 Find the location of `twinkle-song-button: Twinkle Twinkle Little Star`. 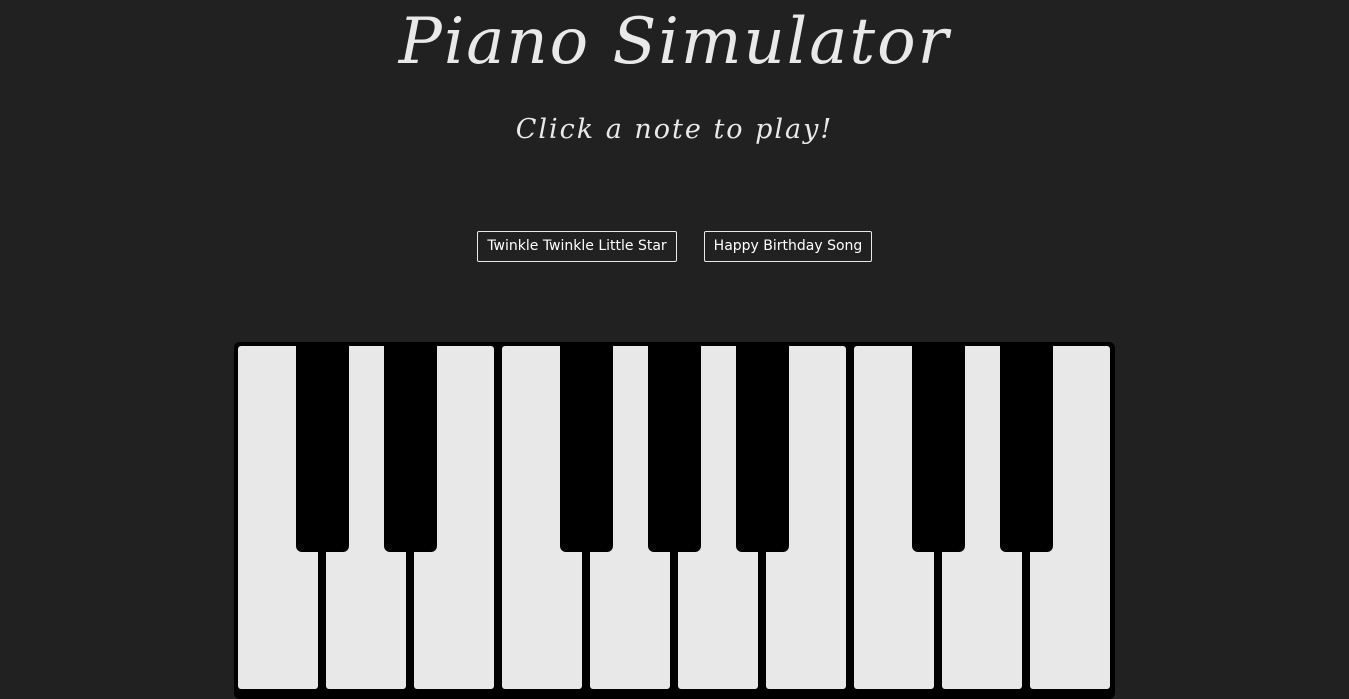

twinkle-song-button: Twinkle Twinkle Little Star is located at coordinates (577, 246).